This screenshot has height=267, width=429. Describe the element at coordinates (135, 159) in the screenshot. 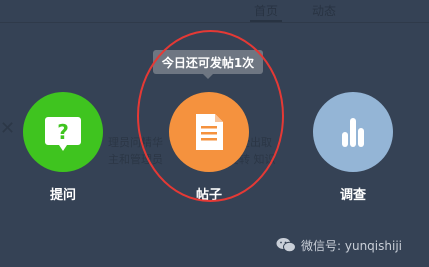

I see `background-text-line: 主和管理员` at that location.